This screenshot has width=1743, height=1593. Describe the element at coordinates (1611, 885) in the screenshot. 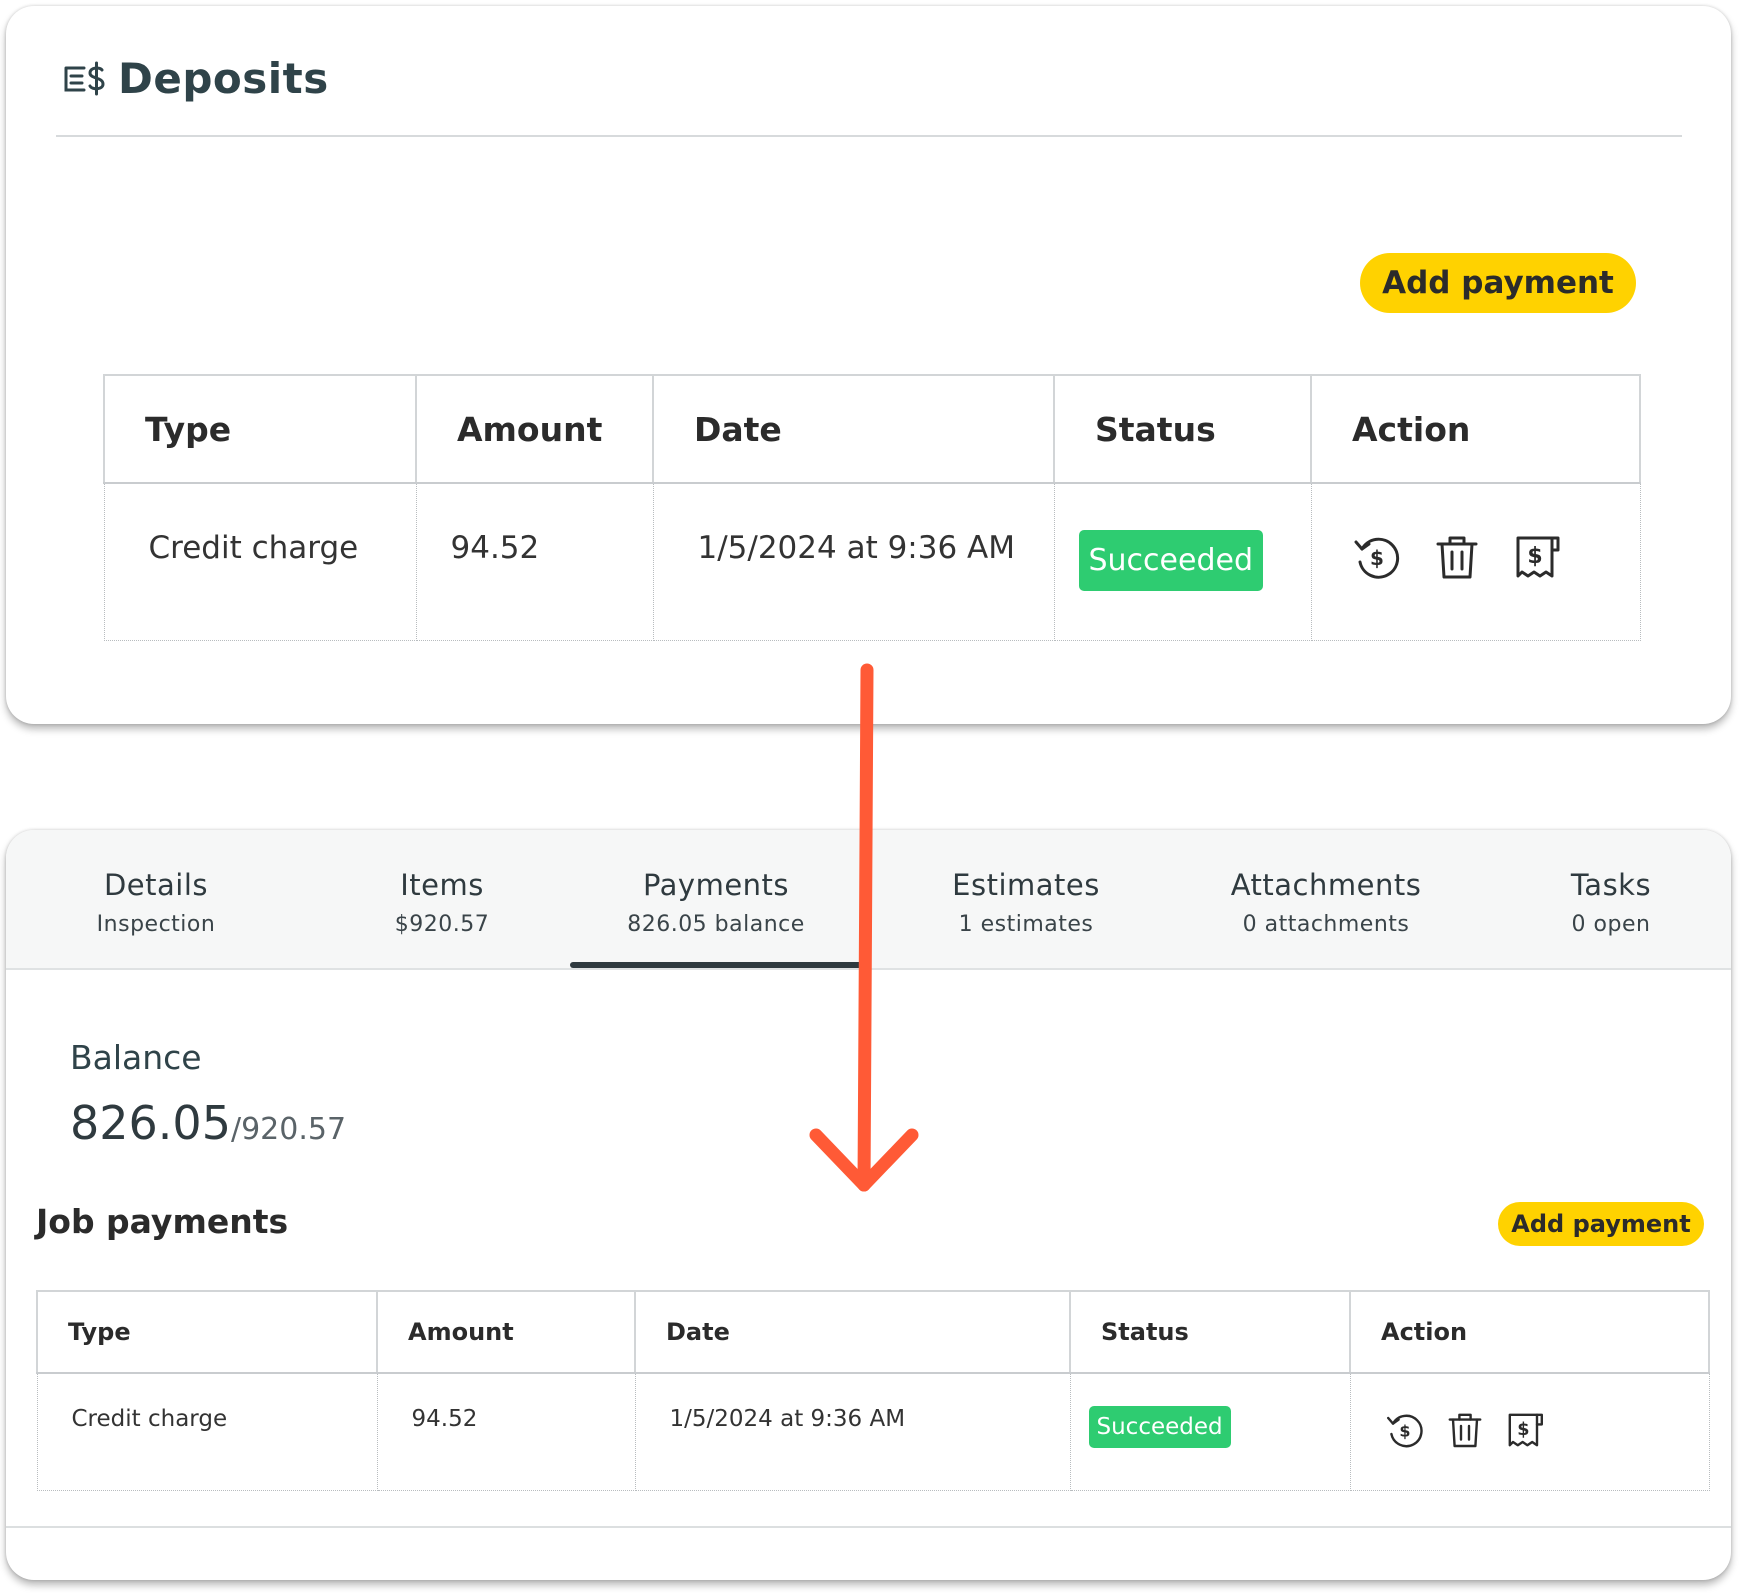

I see `tab-label: Tasks` at that location.